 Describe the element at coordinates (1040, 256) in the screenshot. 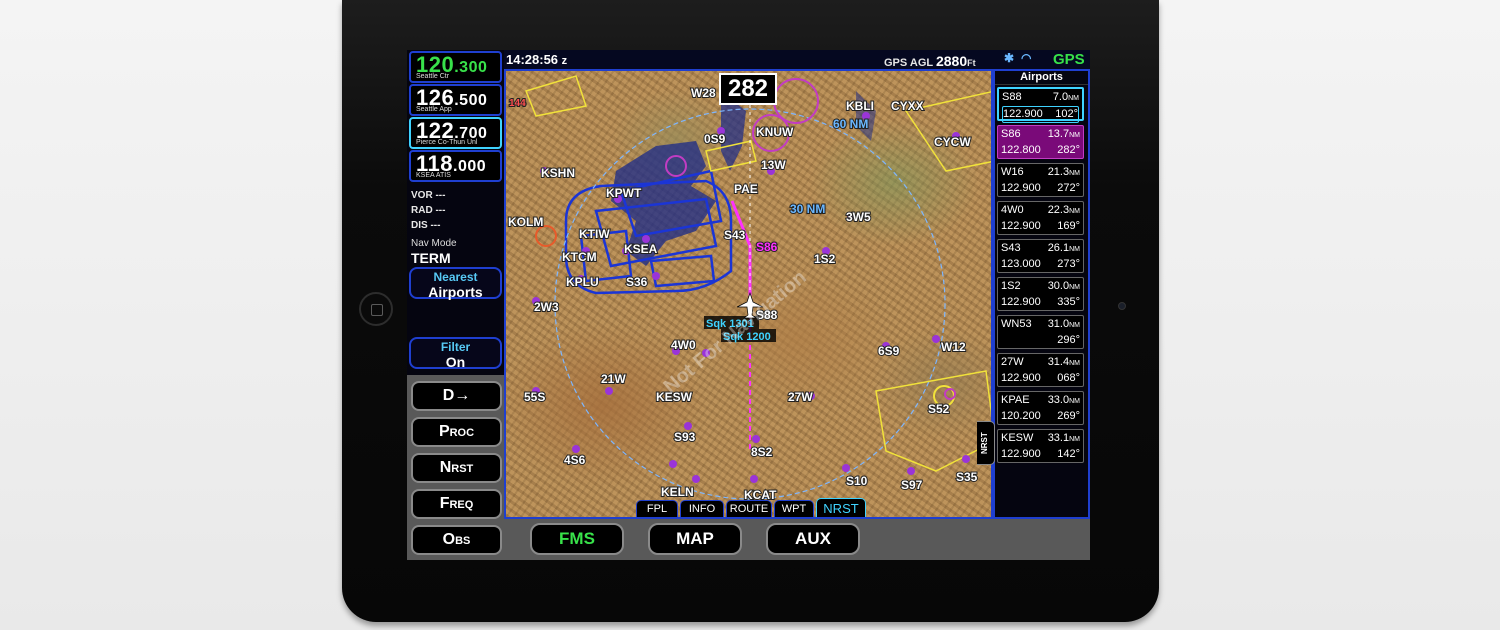

I see `airport-list-item: S43 26.1NM 123.000 273°` at that location.